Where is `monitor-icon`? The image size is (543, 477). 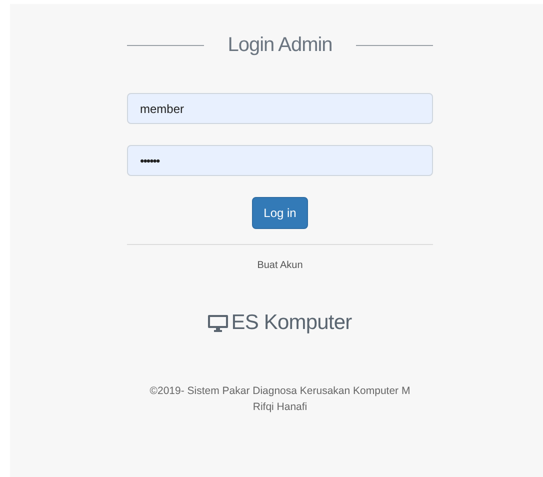
monitor-icon is located at coordinates (218, 323).